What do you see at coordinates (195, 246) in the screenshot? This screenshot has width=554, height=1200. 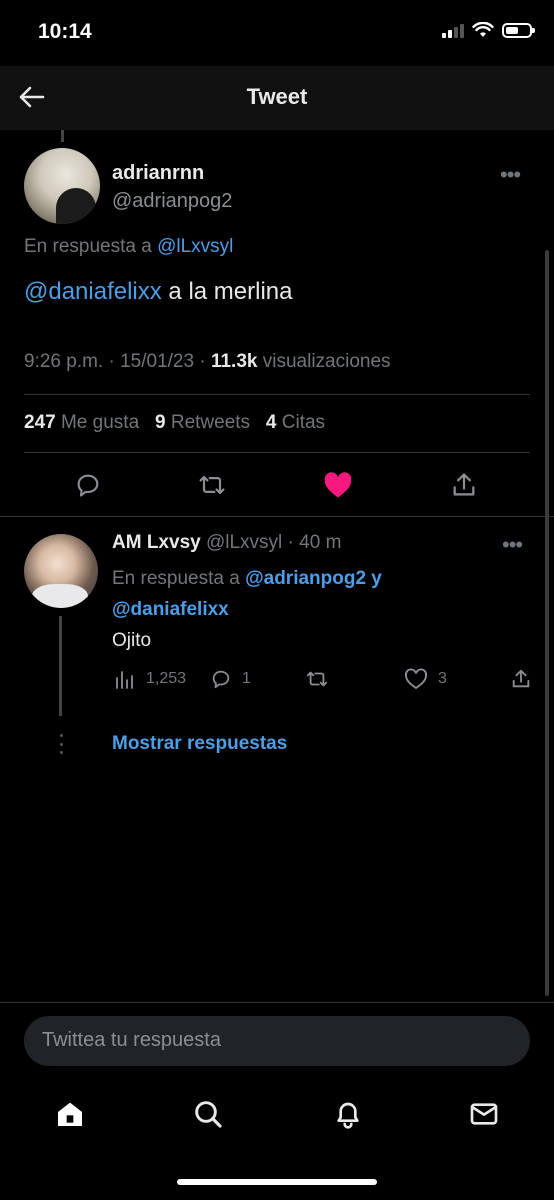 I see `reply-to-link: @lLxvsyl` at bounding box center [195, 246].